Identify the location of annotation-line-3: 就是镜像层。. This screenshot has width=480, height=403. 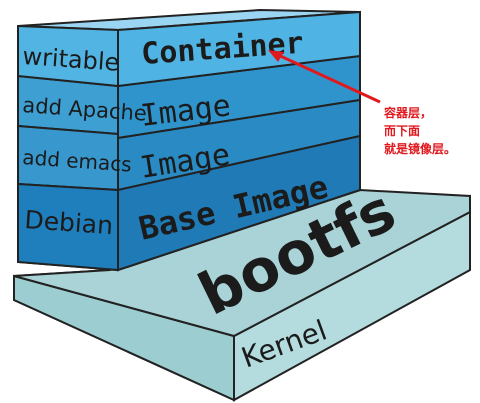
(420, 149).